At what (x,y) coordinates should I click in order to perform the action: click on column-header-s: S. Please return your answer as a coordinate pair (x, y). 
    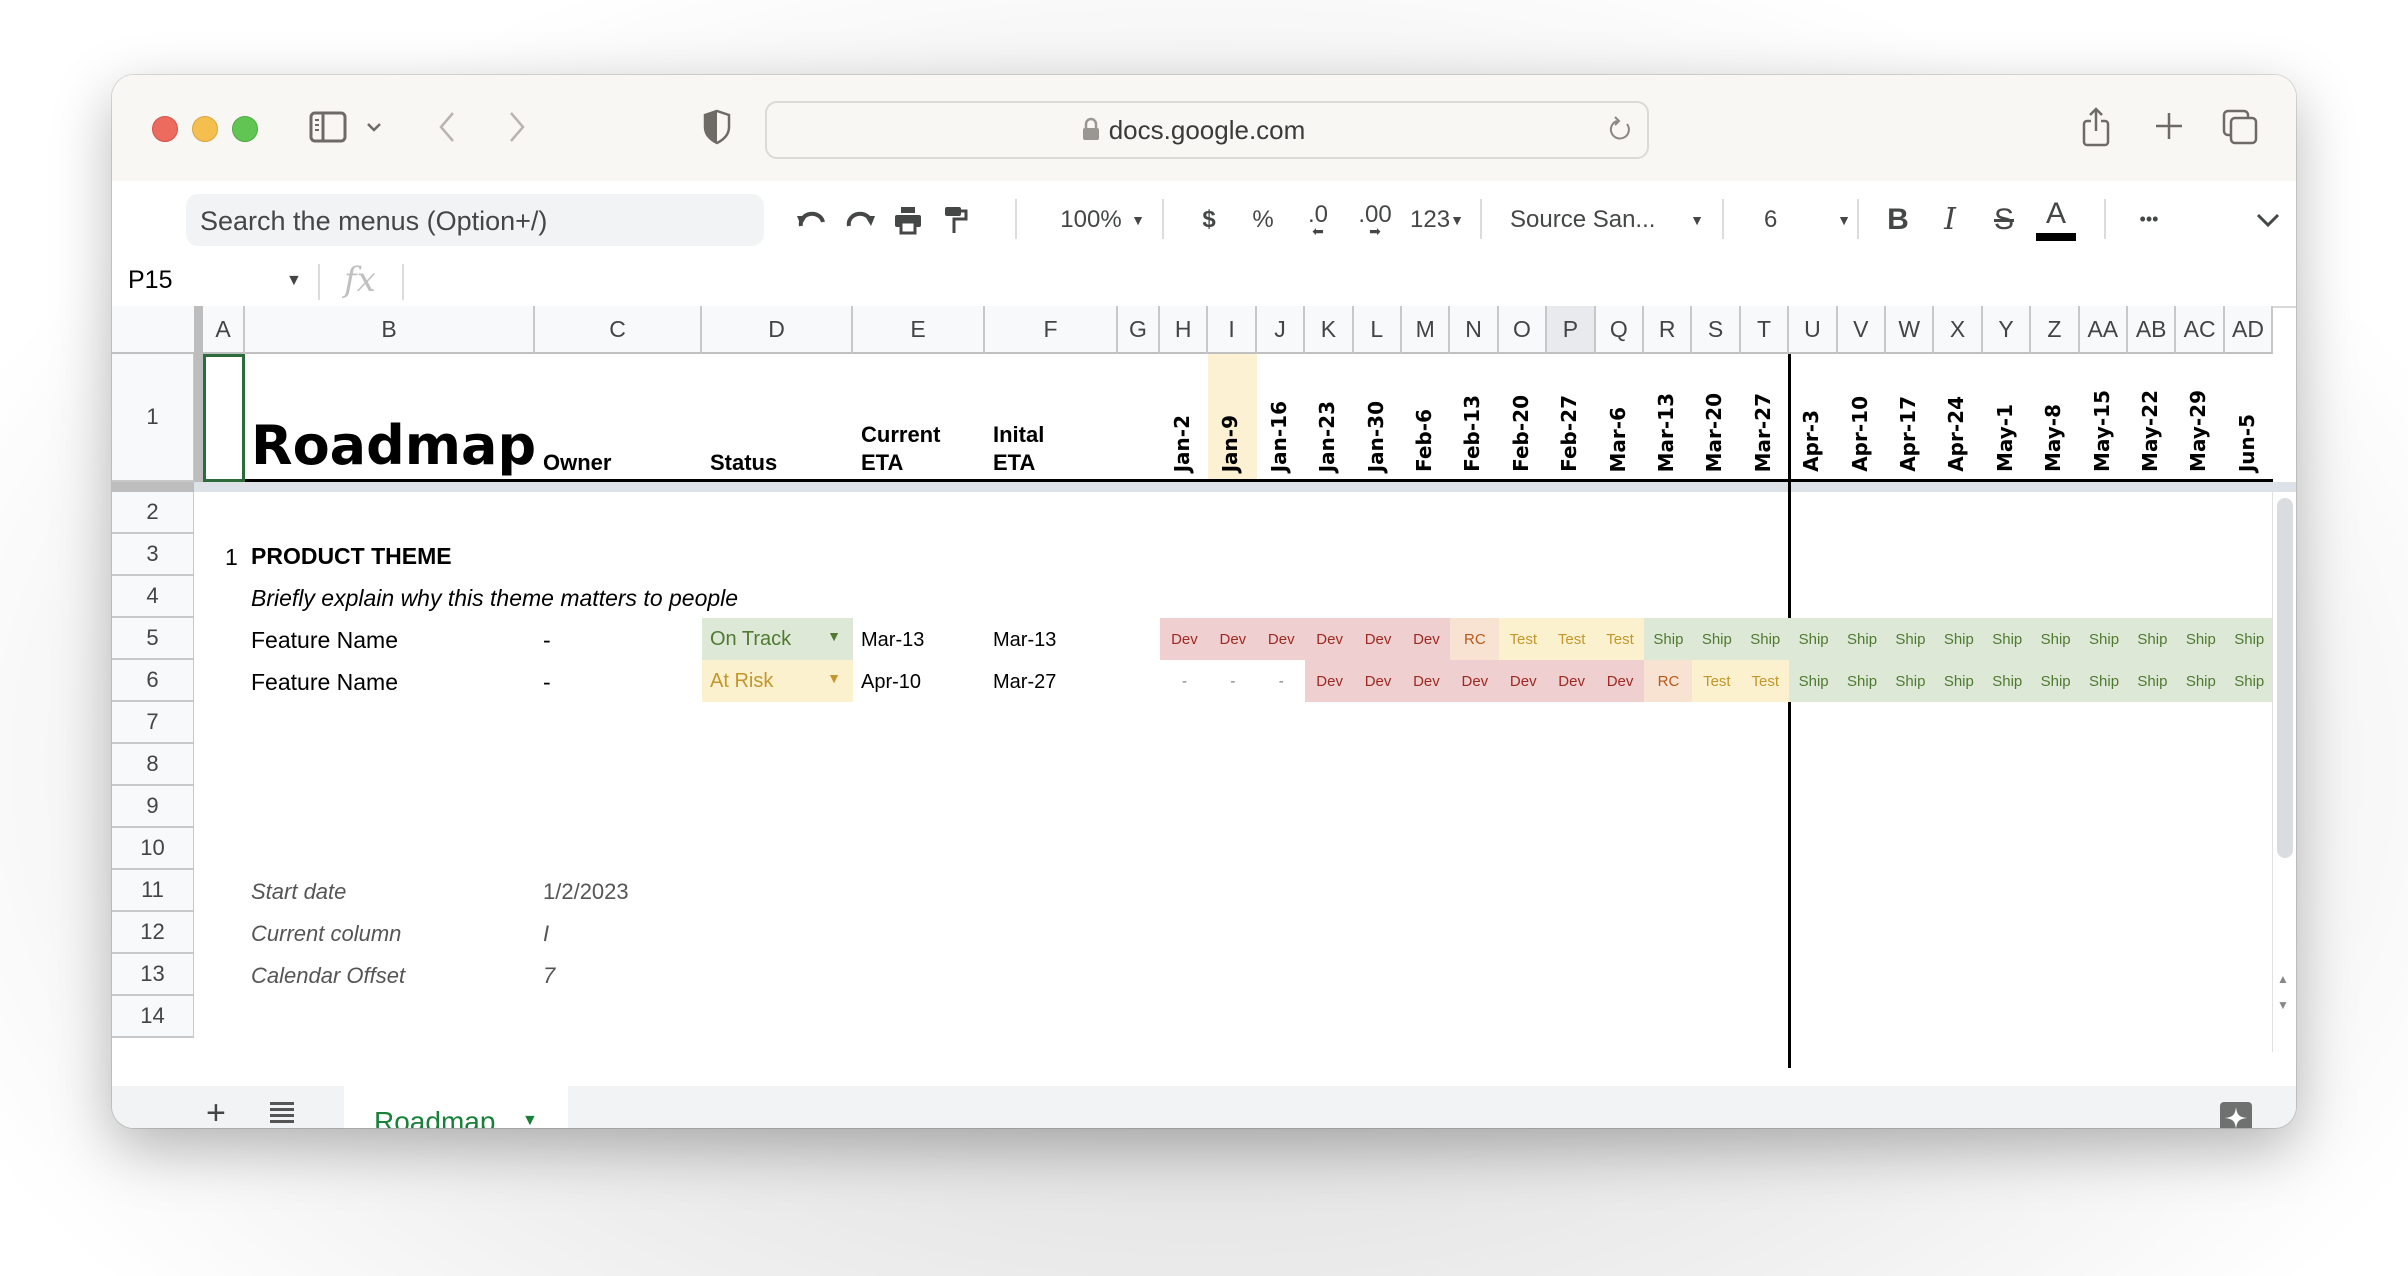
    Looking at the image, I should click on (1716, 330).